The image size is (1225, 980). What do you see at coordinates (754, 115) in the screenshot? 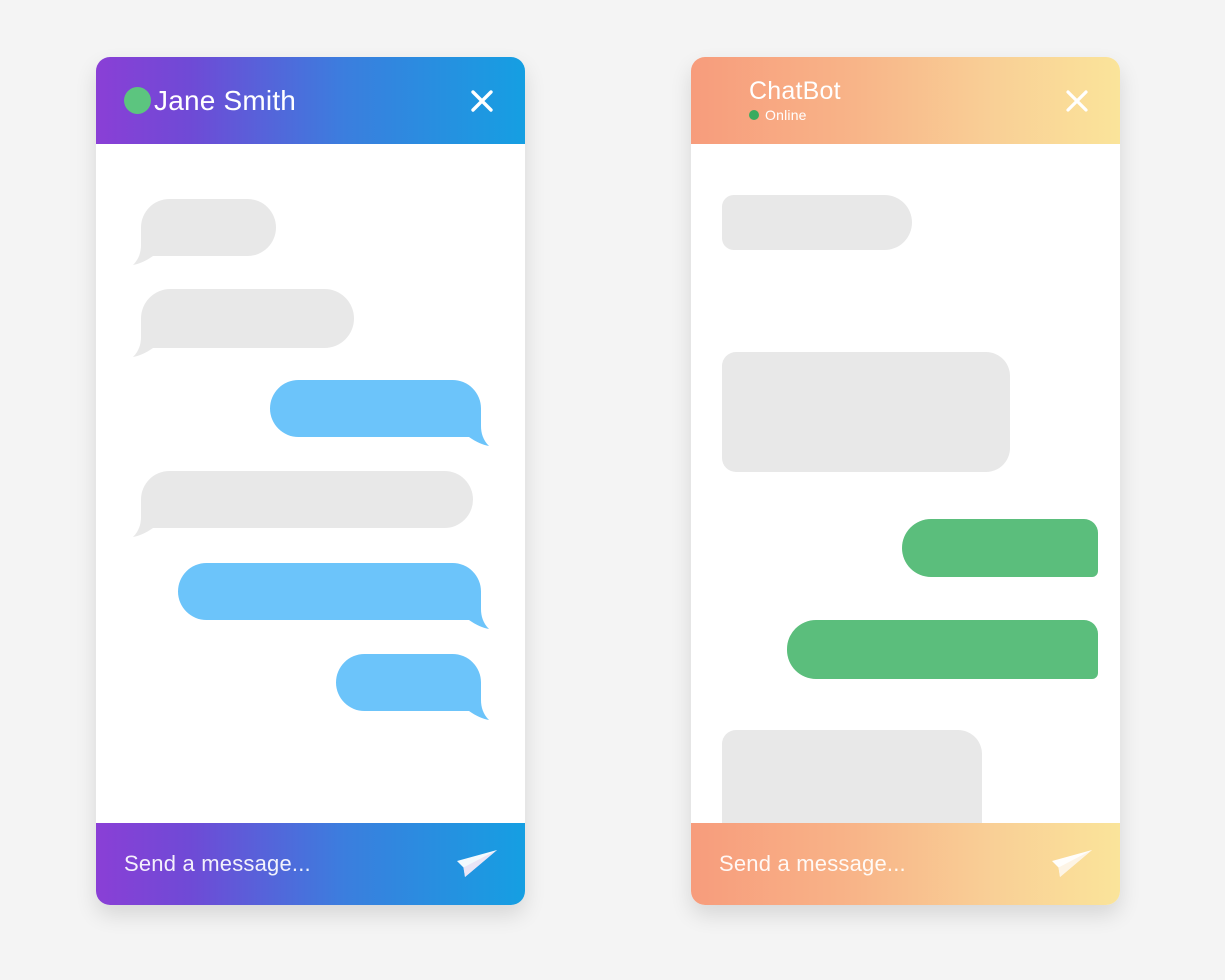
I see `status-dot-icon` at bounding box center [754, 115].